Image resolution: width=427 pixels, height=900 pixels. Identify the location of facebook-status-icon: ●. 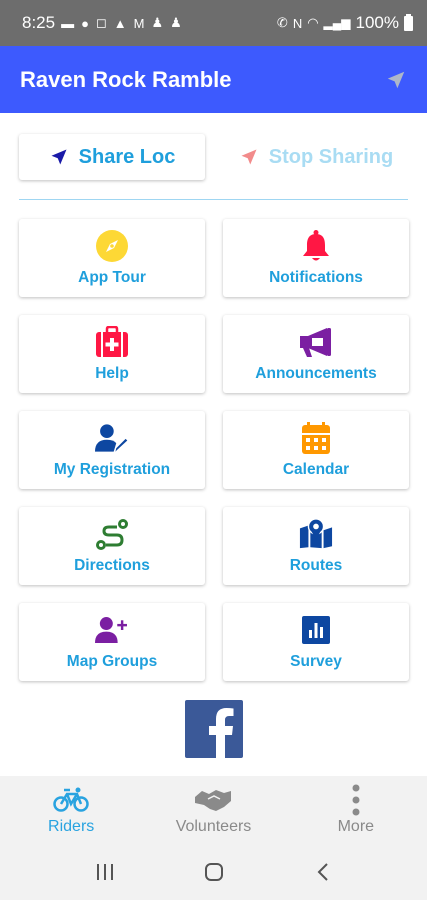
(85, 23).